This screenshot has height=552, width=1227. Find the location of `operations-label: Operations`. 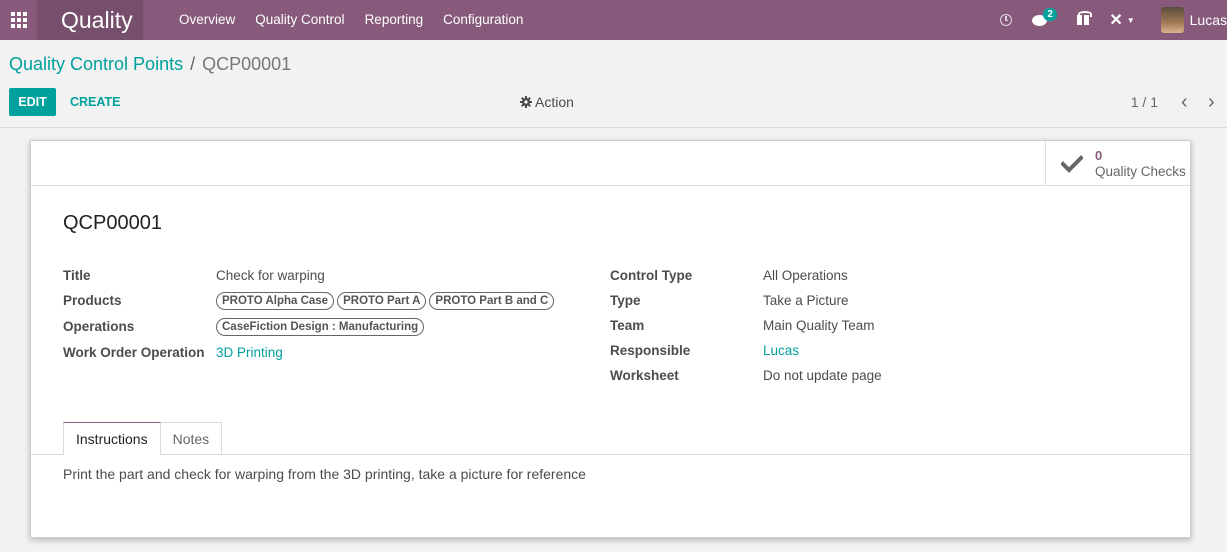

operations-label: Operations is located at coordinates (99, 326).